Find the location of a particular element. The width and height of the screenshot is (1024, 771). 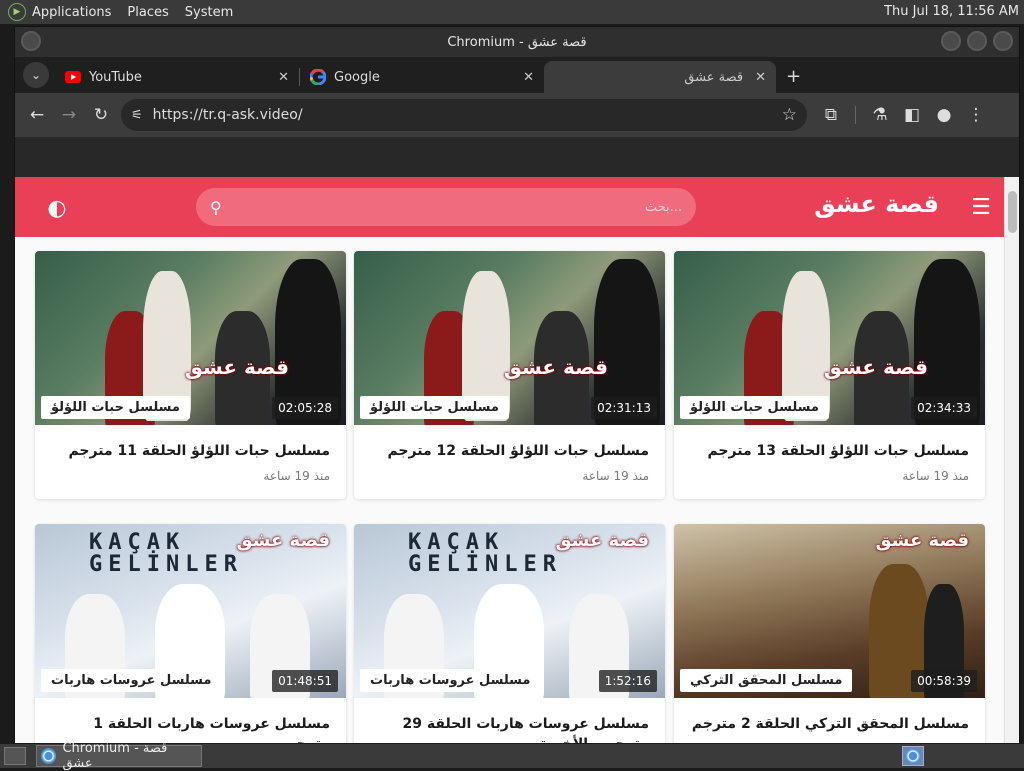

reload-button: ↻ is located at coordinates (101, 115).